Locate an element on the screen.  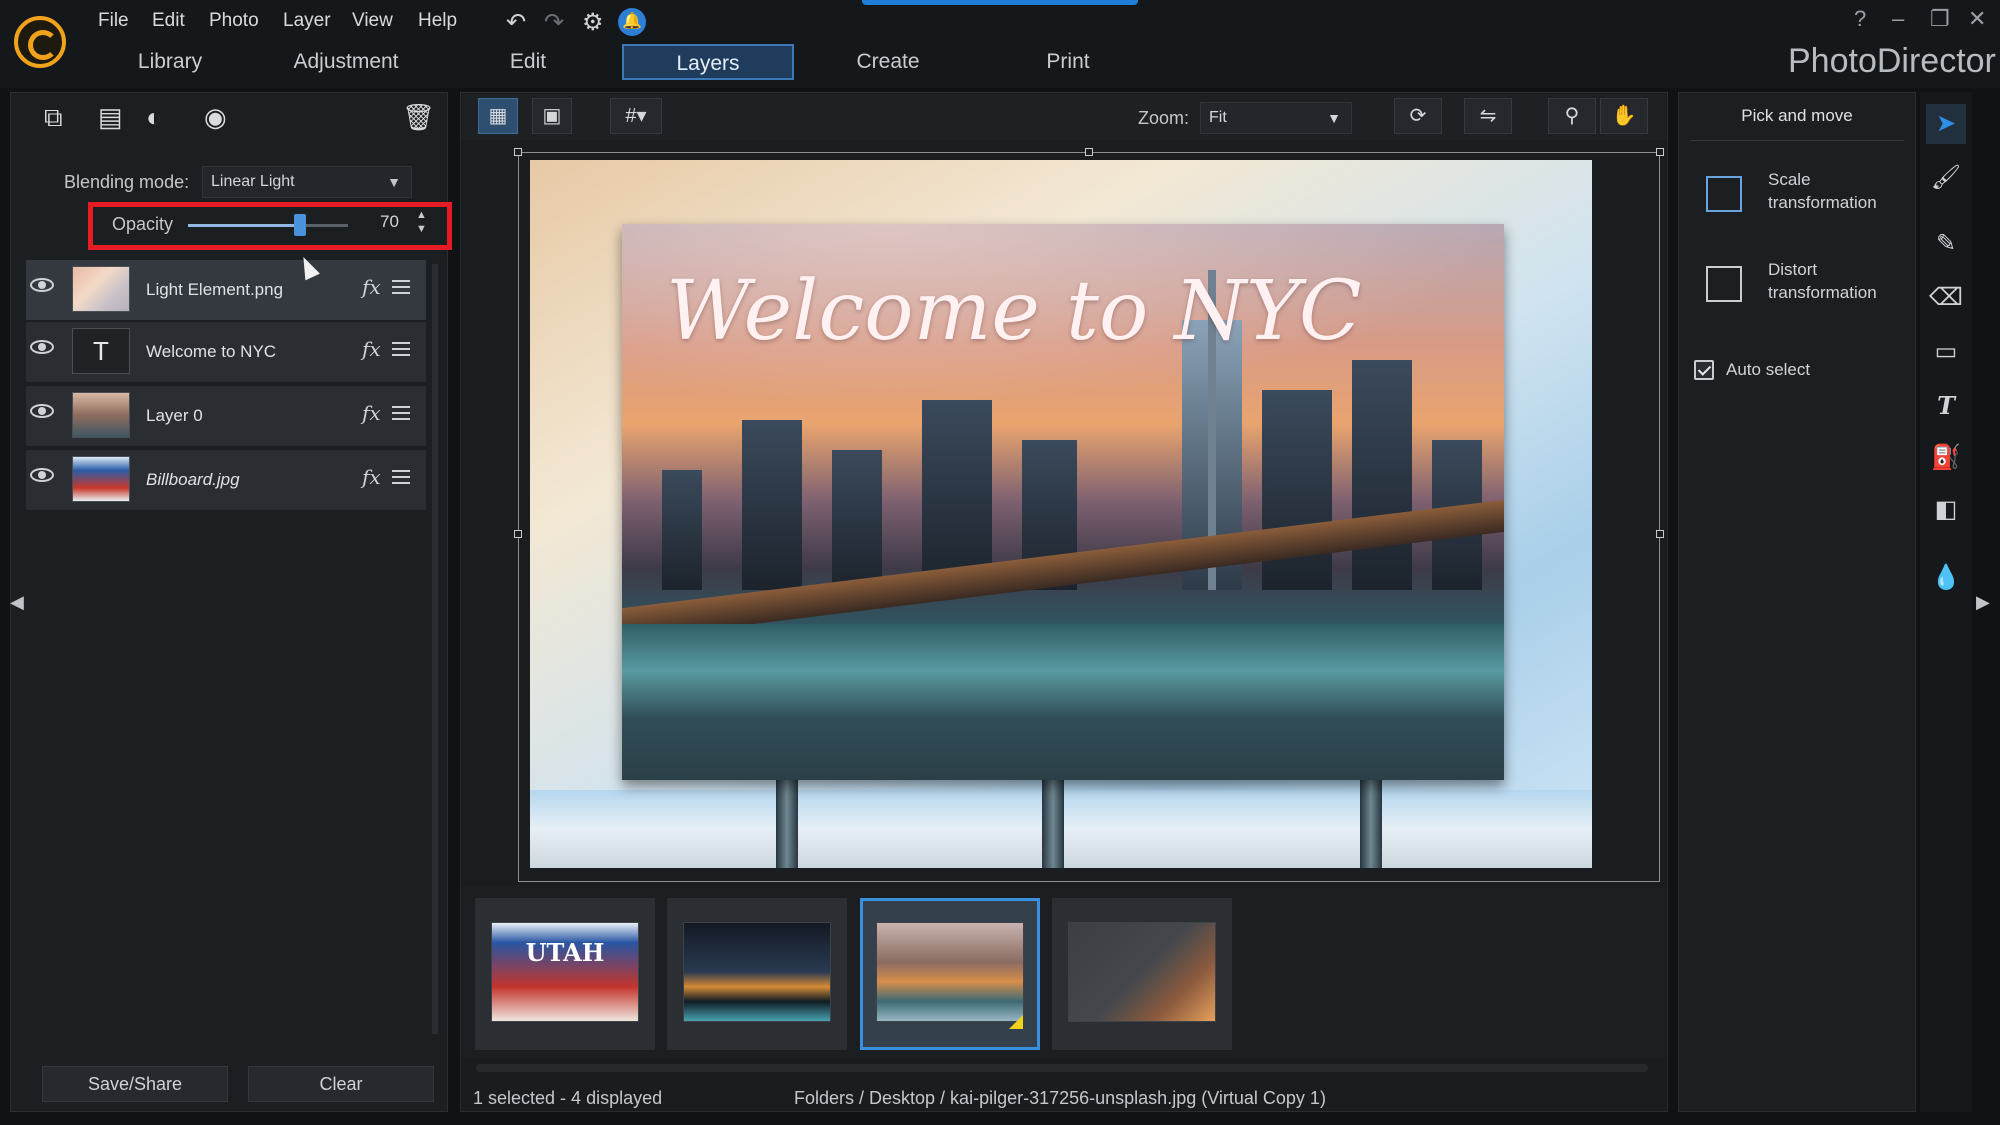
film-thumb-nyc-night is located at coordinates (757, 974).